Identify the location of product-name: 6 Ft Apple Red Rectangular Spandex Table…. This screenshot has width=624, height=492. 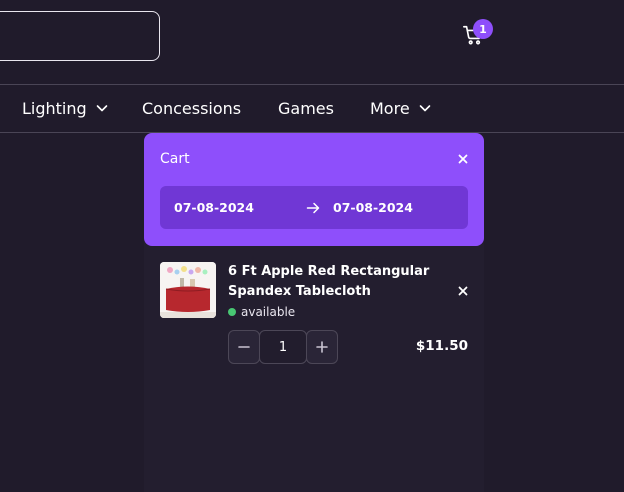
(333, 282).